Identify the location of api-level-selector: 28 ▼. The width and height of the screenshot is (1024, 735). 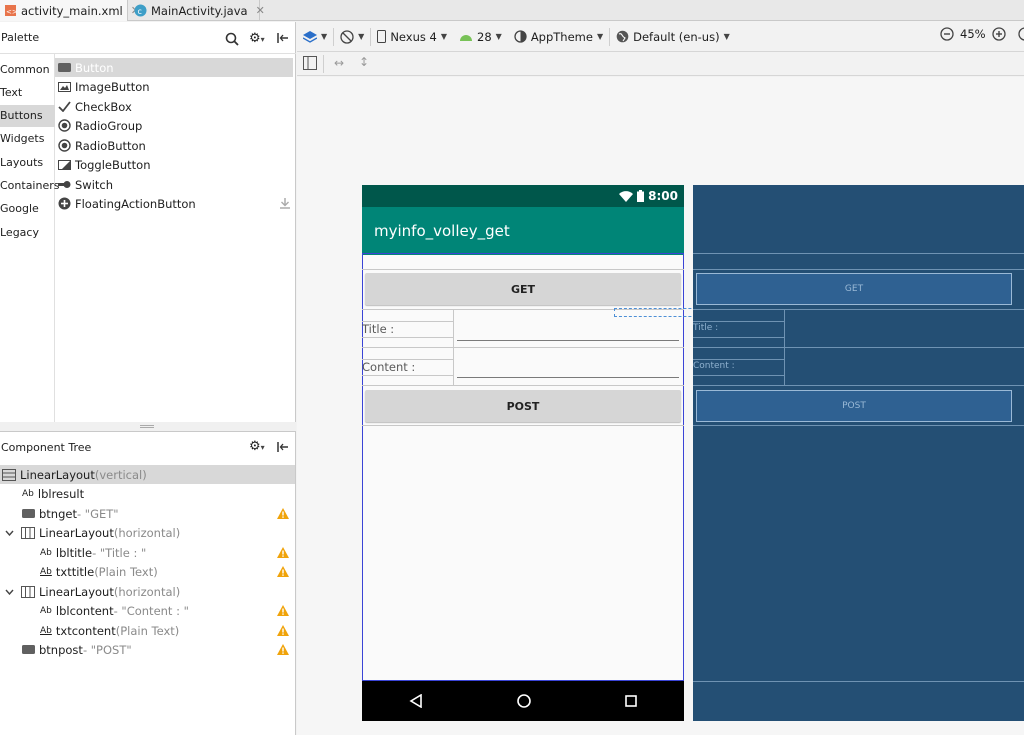
(480, 37).